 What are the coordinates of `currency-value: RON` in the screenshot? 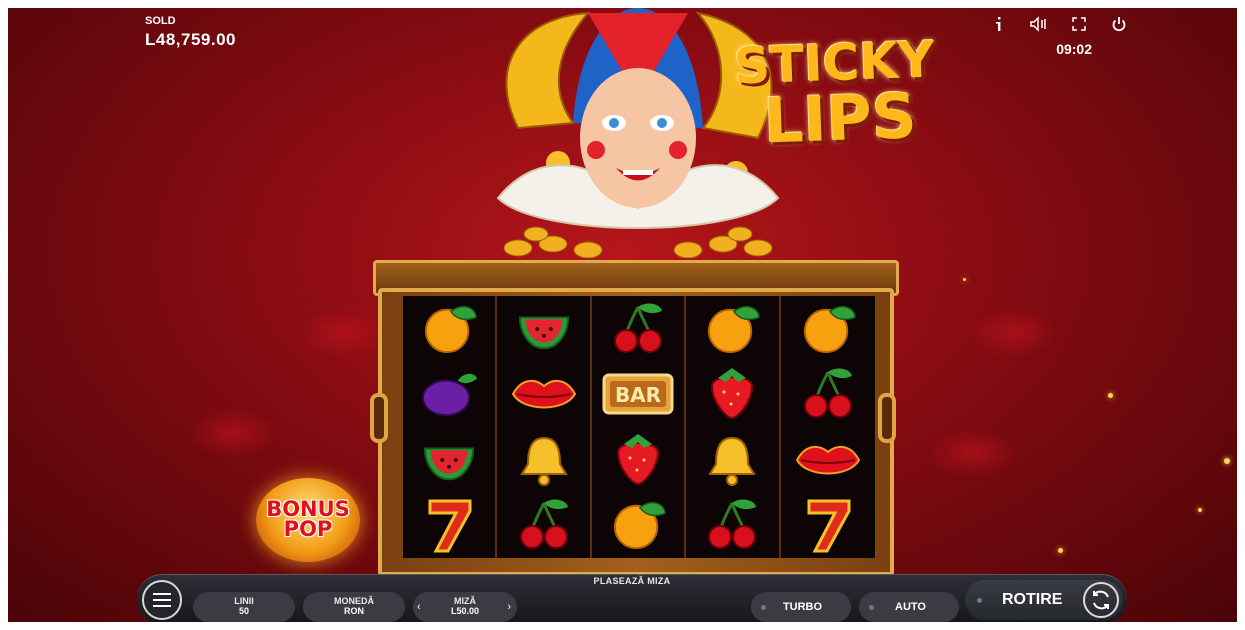 It's located at (354, 611).